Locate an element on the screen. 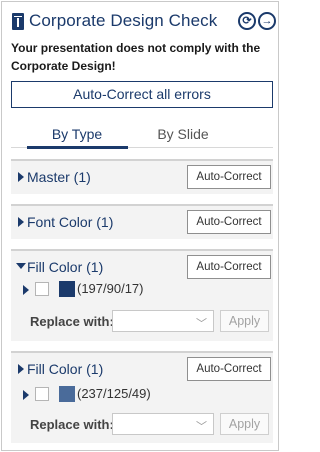 The image size is (320, 452). list-item: (237/125/49) is located at coordinates (142, 395).